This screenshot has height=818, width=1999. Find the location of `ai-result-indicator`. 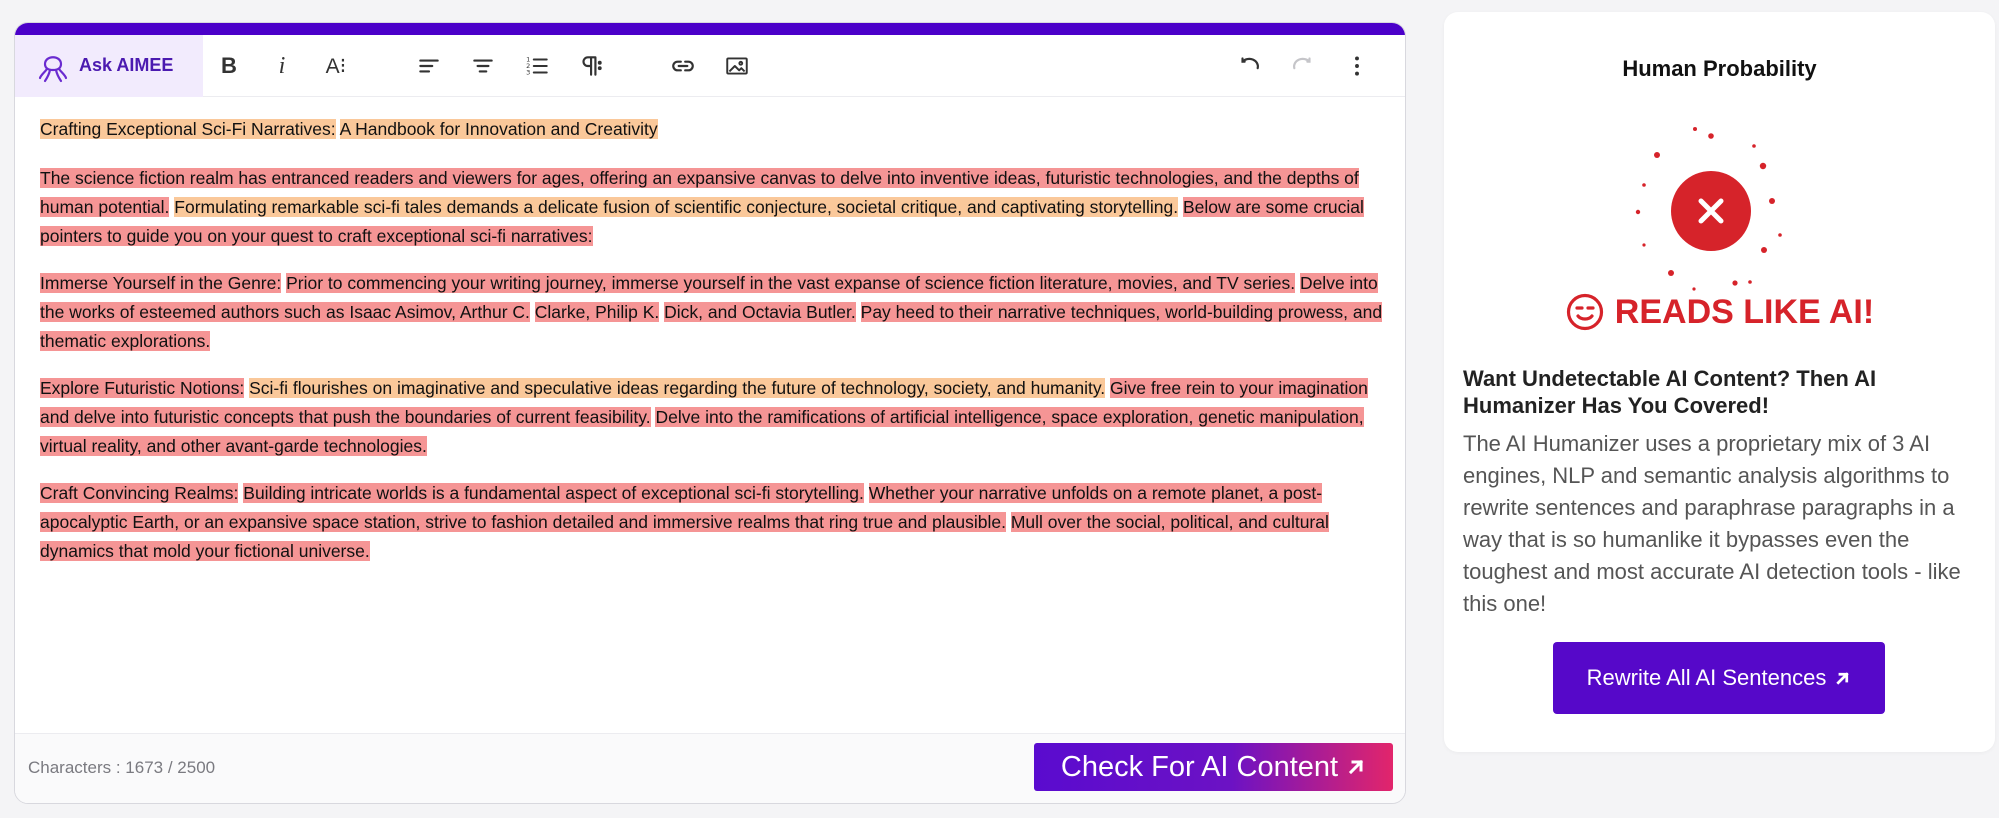

ai-result-indicator is located at coordinates (1708, 209).